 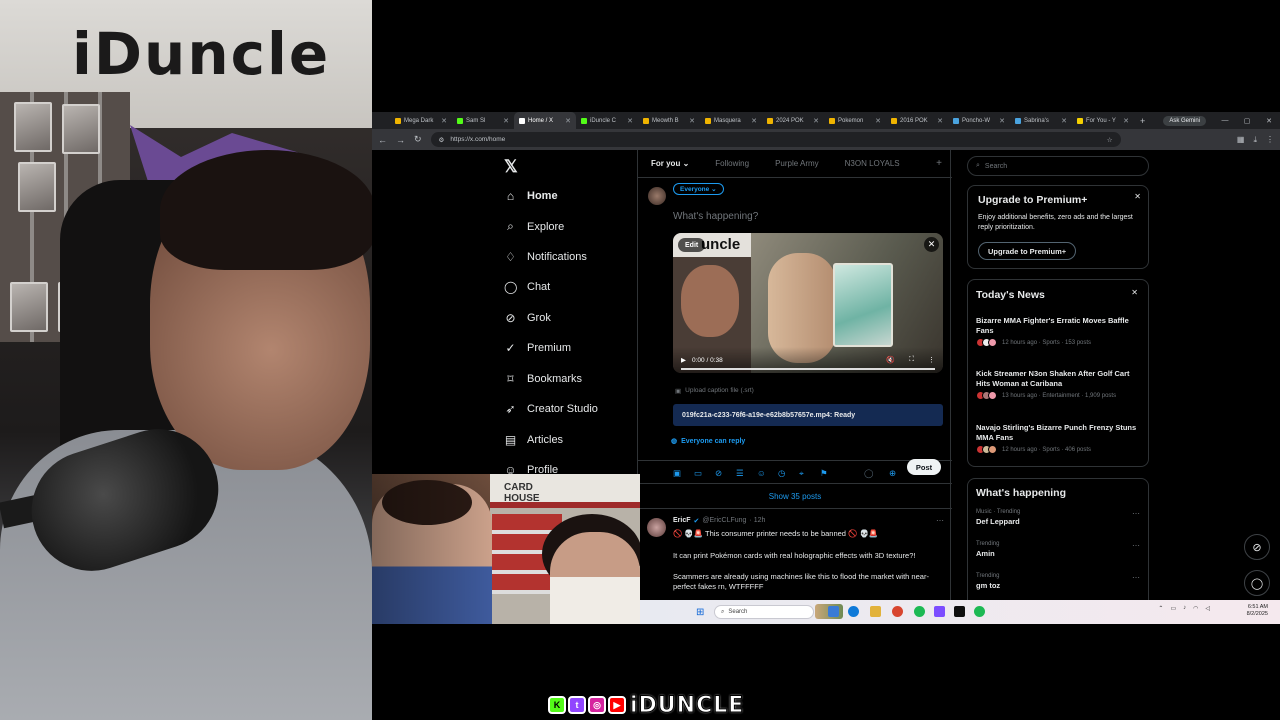 What do you see at coordinates (1110, 140) in the screenshot?
I see `bookmark-star-icon: ☆` at bounding box center [1110, 140].